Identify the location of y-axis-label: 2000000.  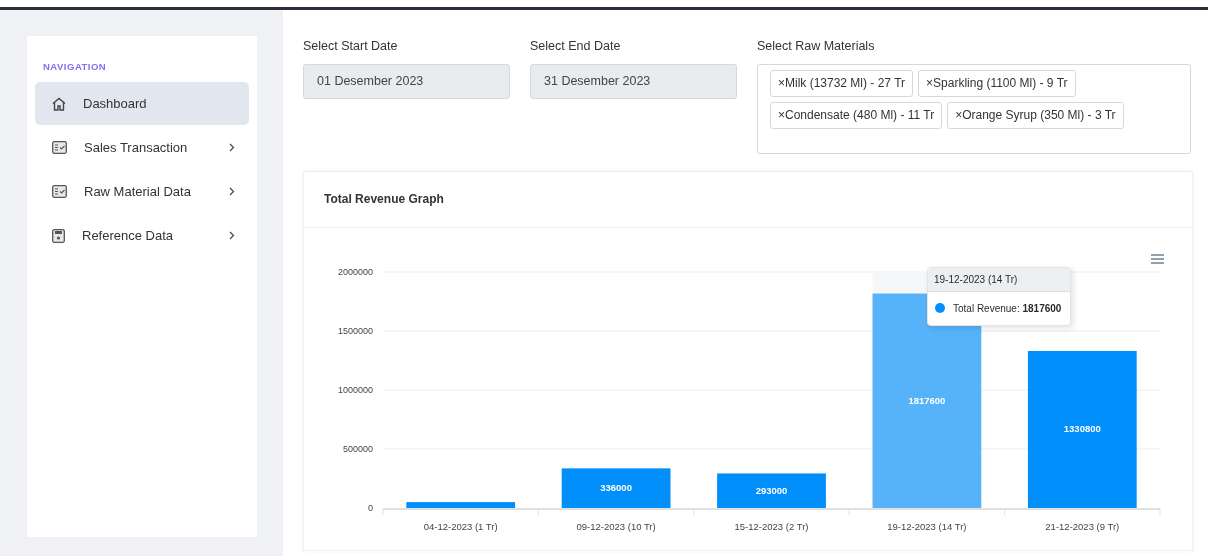
(355, 271).